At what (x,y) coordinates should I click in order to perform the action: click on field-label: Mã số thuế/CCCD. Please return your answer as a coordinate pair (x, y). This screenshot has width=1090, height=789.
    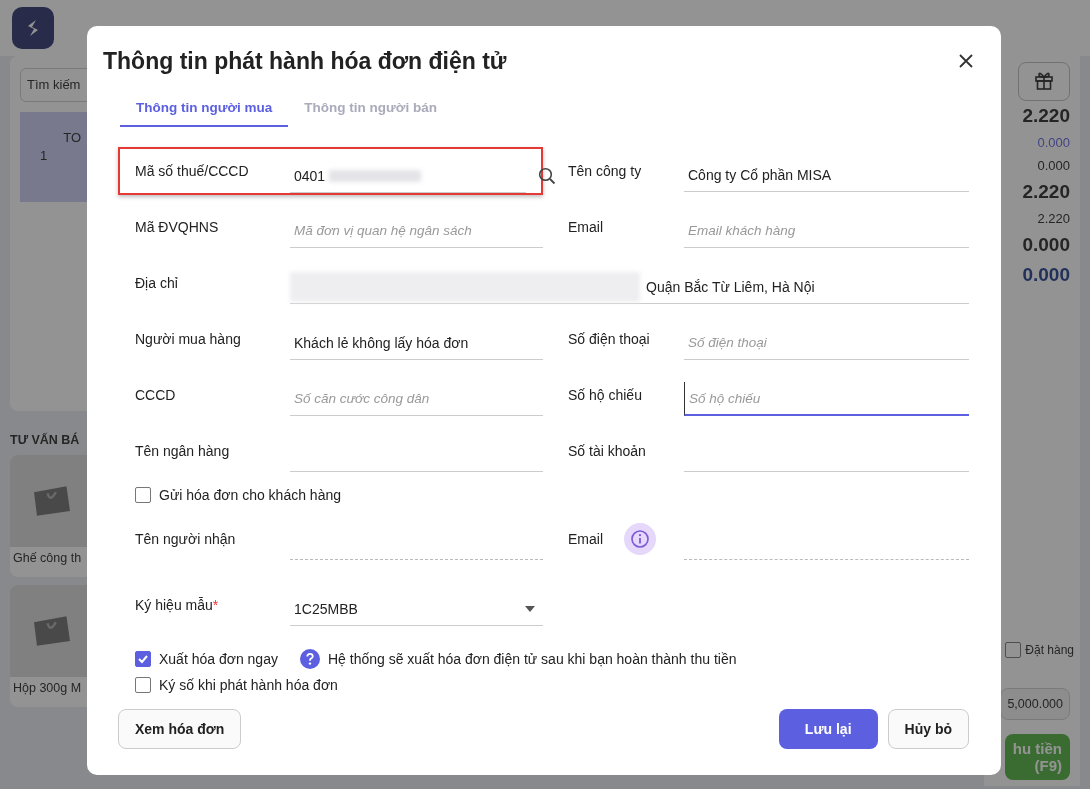
    Looking at the image, I should click on (192, 171).